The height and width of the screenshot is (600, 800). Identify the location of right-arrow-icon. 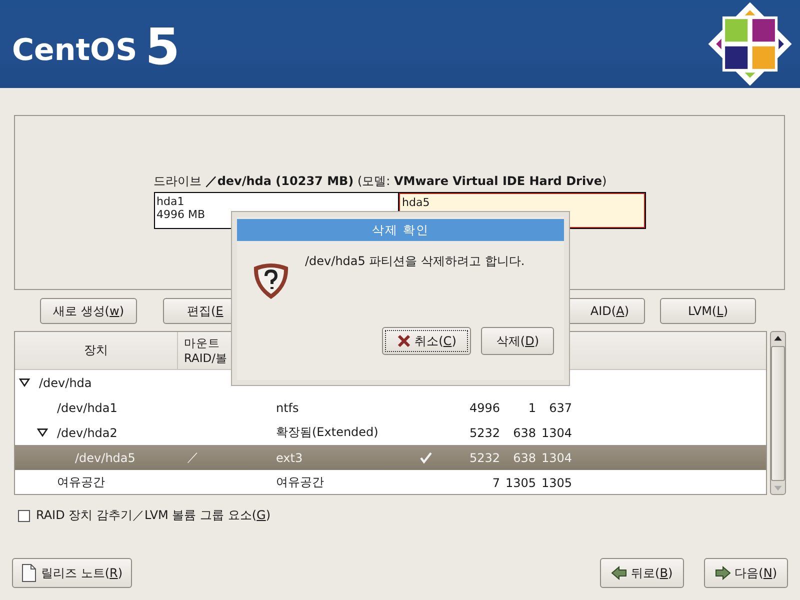
(722, 573).